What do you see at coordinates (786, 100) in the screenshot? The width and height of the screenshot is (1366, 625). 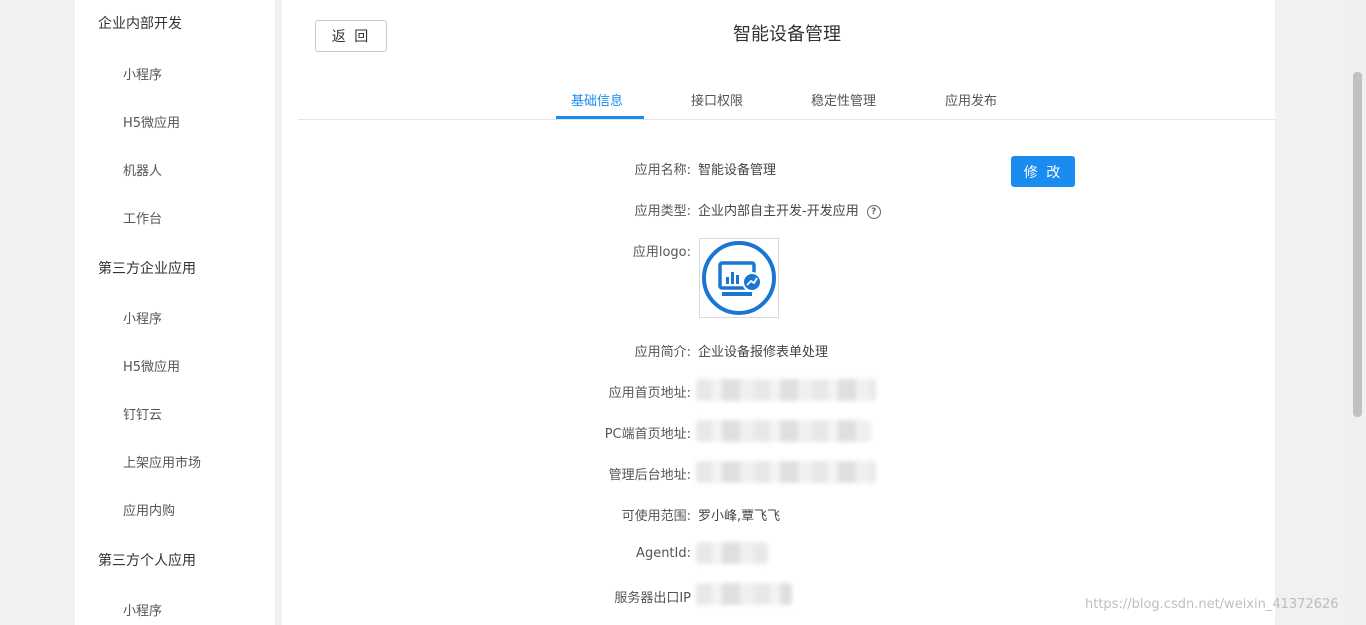 I see `tab-bar: 基础信息 接口权限 稳定性管理 应用发布` at bounding box center [786, 100].